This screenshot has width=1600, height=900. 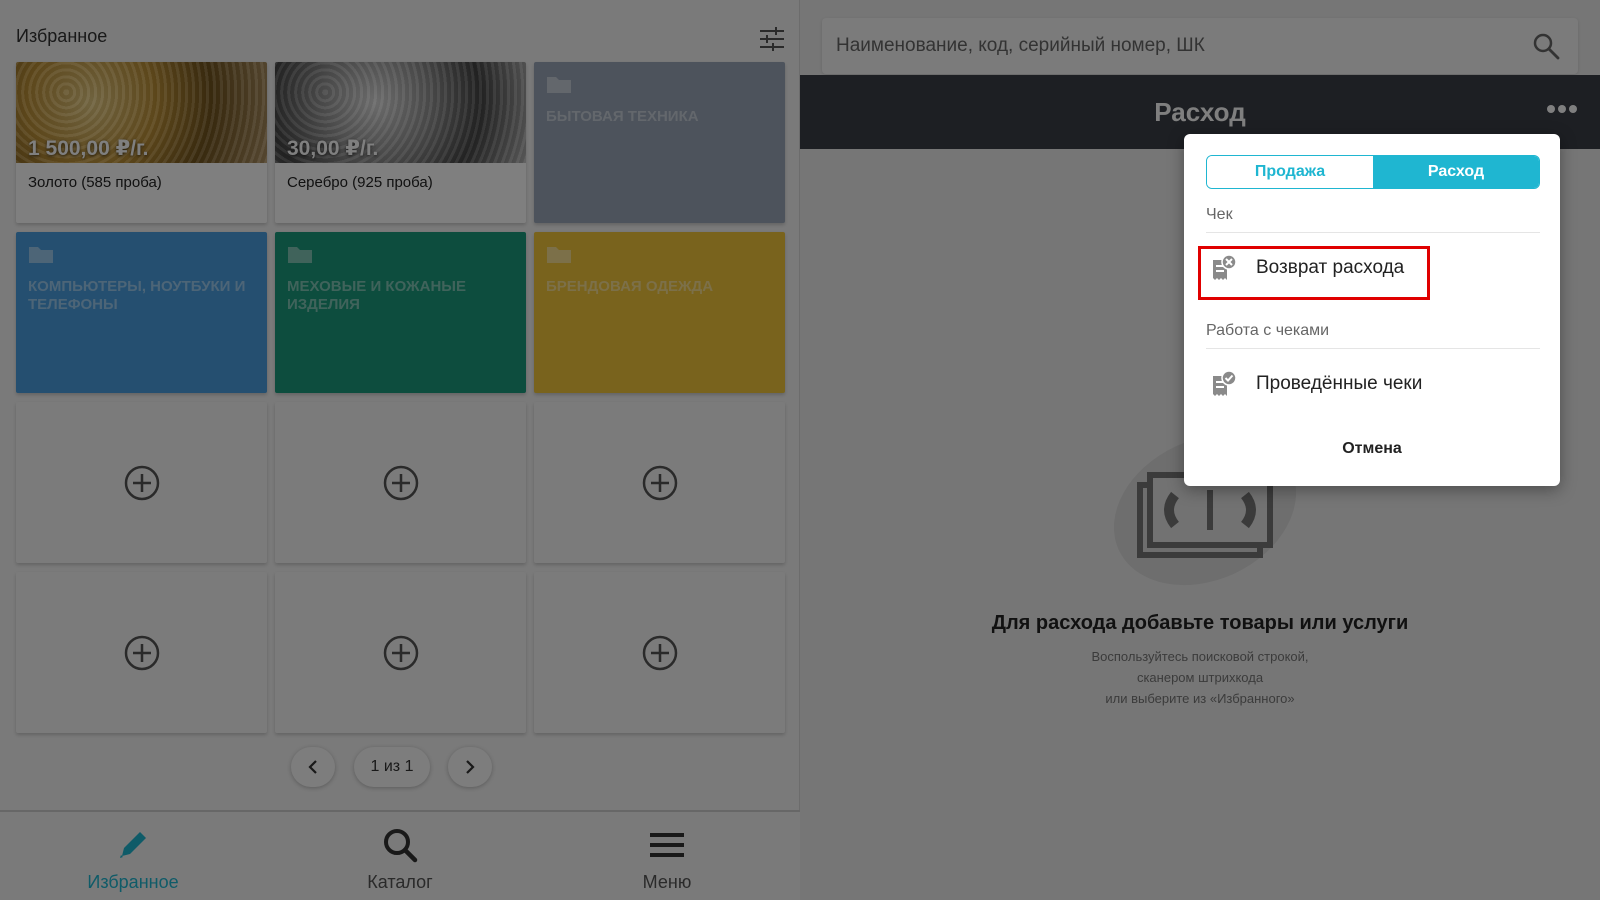 I want to click on highlight-annotation, so click(x=1314, y=273).